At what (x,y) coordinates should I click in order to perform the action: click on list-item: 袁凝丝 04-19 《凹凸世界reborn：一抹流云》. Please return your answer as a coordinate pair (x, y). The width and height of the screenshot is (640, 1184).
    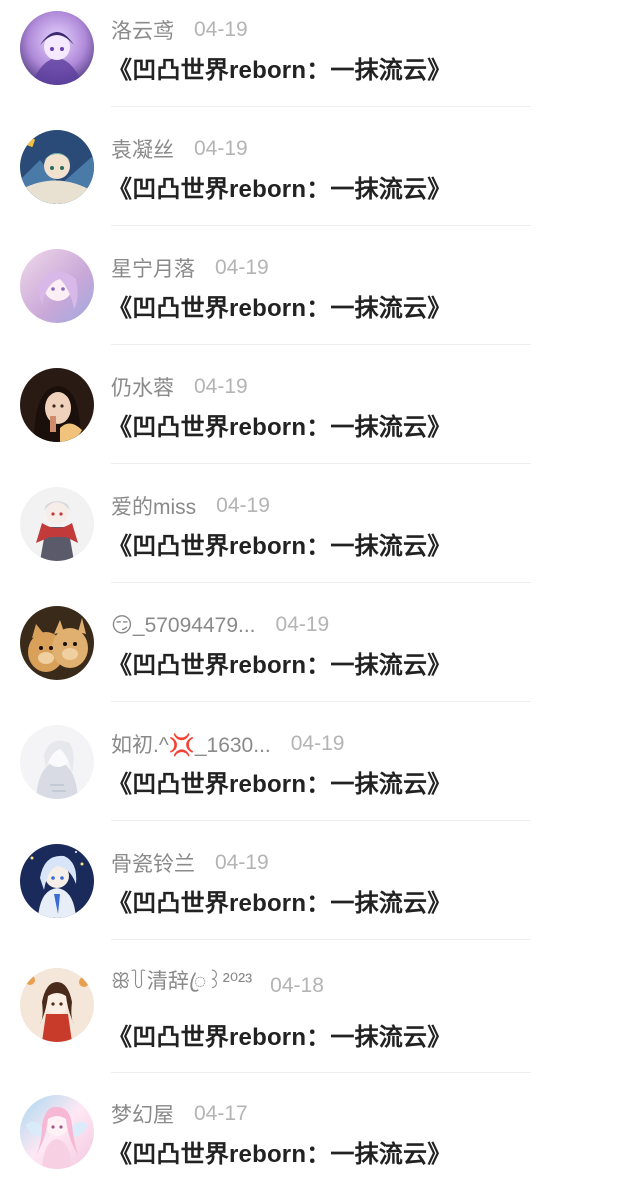
    Looking at the image, I should click on (320, 172).